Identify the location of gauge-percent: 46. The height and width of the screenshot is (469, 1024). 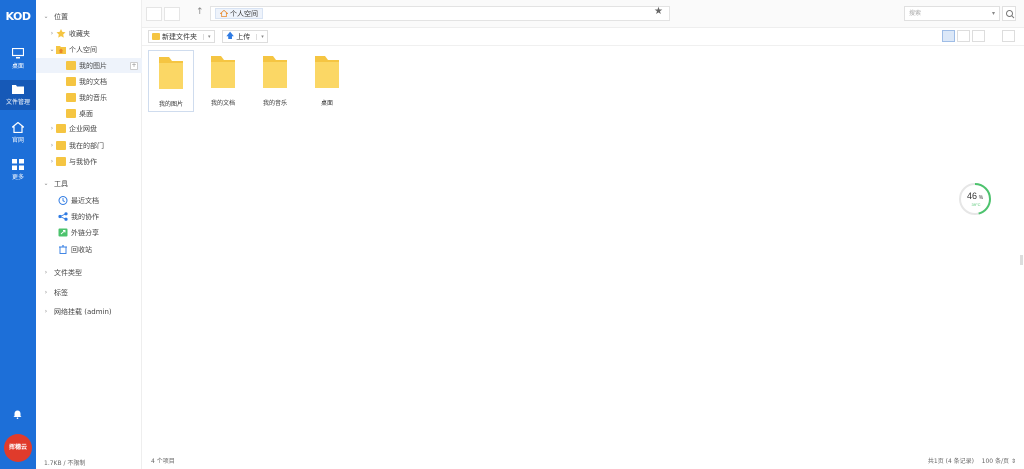
(972, 196).